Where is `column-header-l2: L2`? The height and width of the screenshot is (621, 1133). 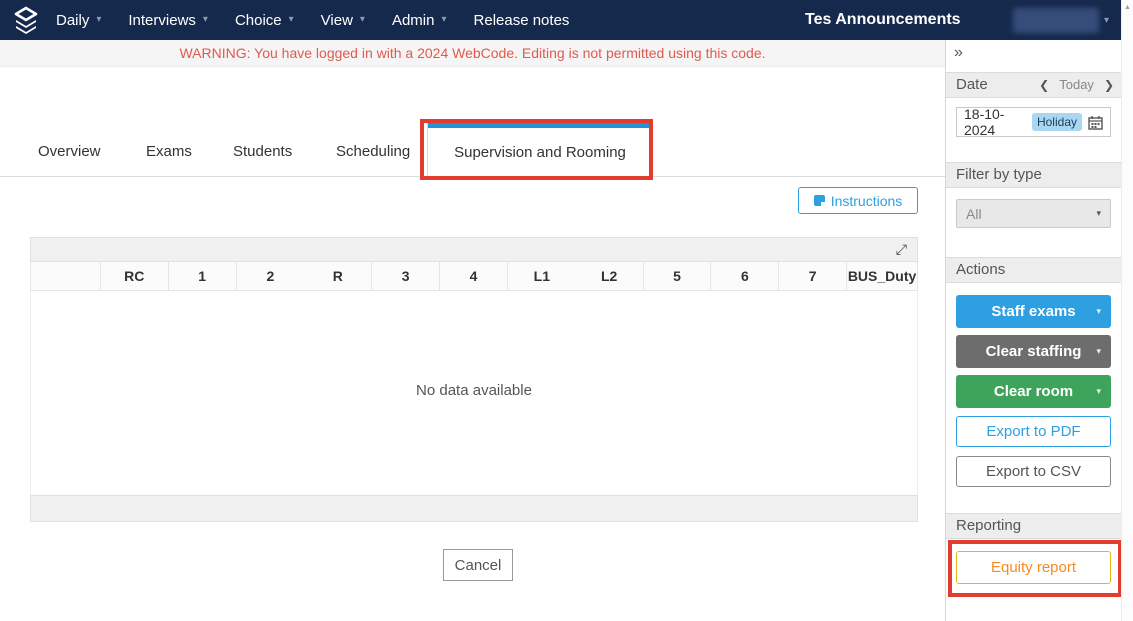
column-header-l2: L2 is located at coordinates (610, 276).